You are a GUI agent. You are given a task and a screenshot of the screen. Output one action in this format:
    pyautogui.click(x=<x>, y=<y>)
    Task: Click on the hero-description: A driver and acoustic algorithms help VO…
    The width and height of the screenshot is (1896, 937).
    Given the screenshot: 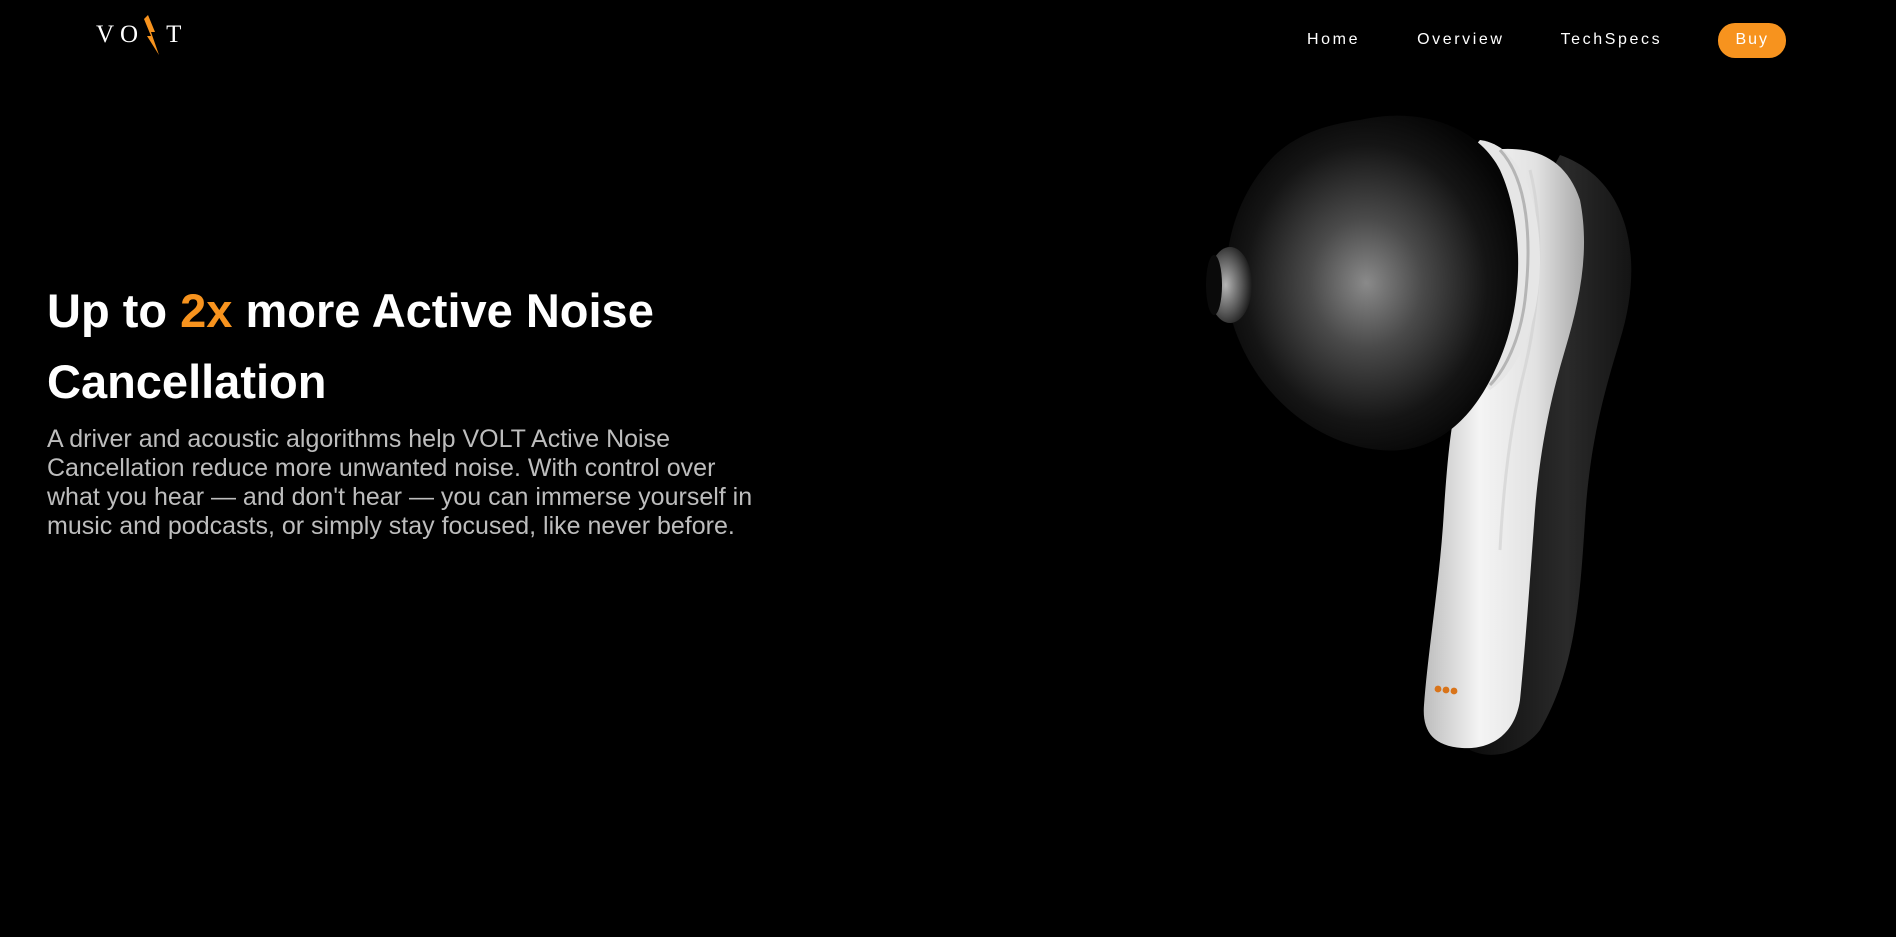 What is the action you would take?
    pyautogui.click(x=400, y=482)
    